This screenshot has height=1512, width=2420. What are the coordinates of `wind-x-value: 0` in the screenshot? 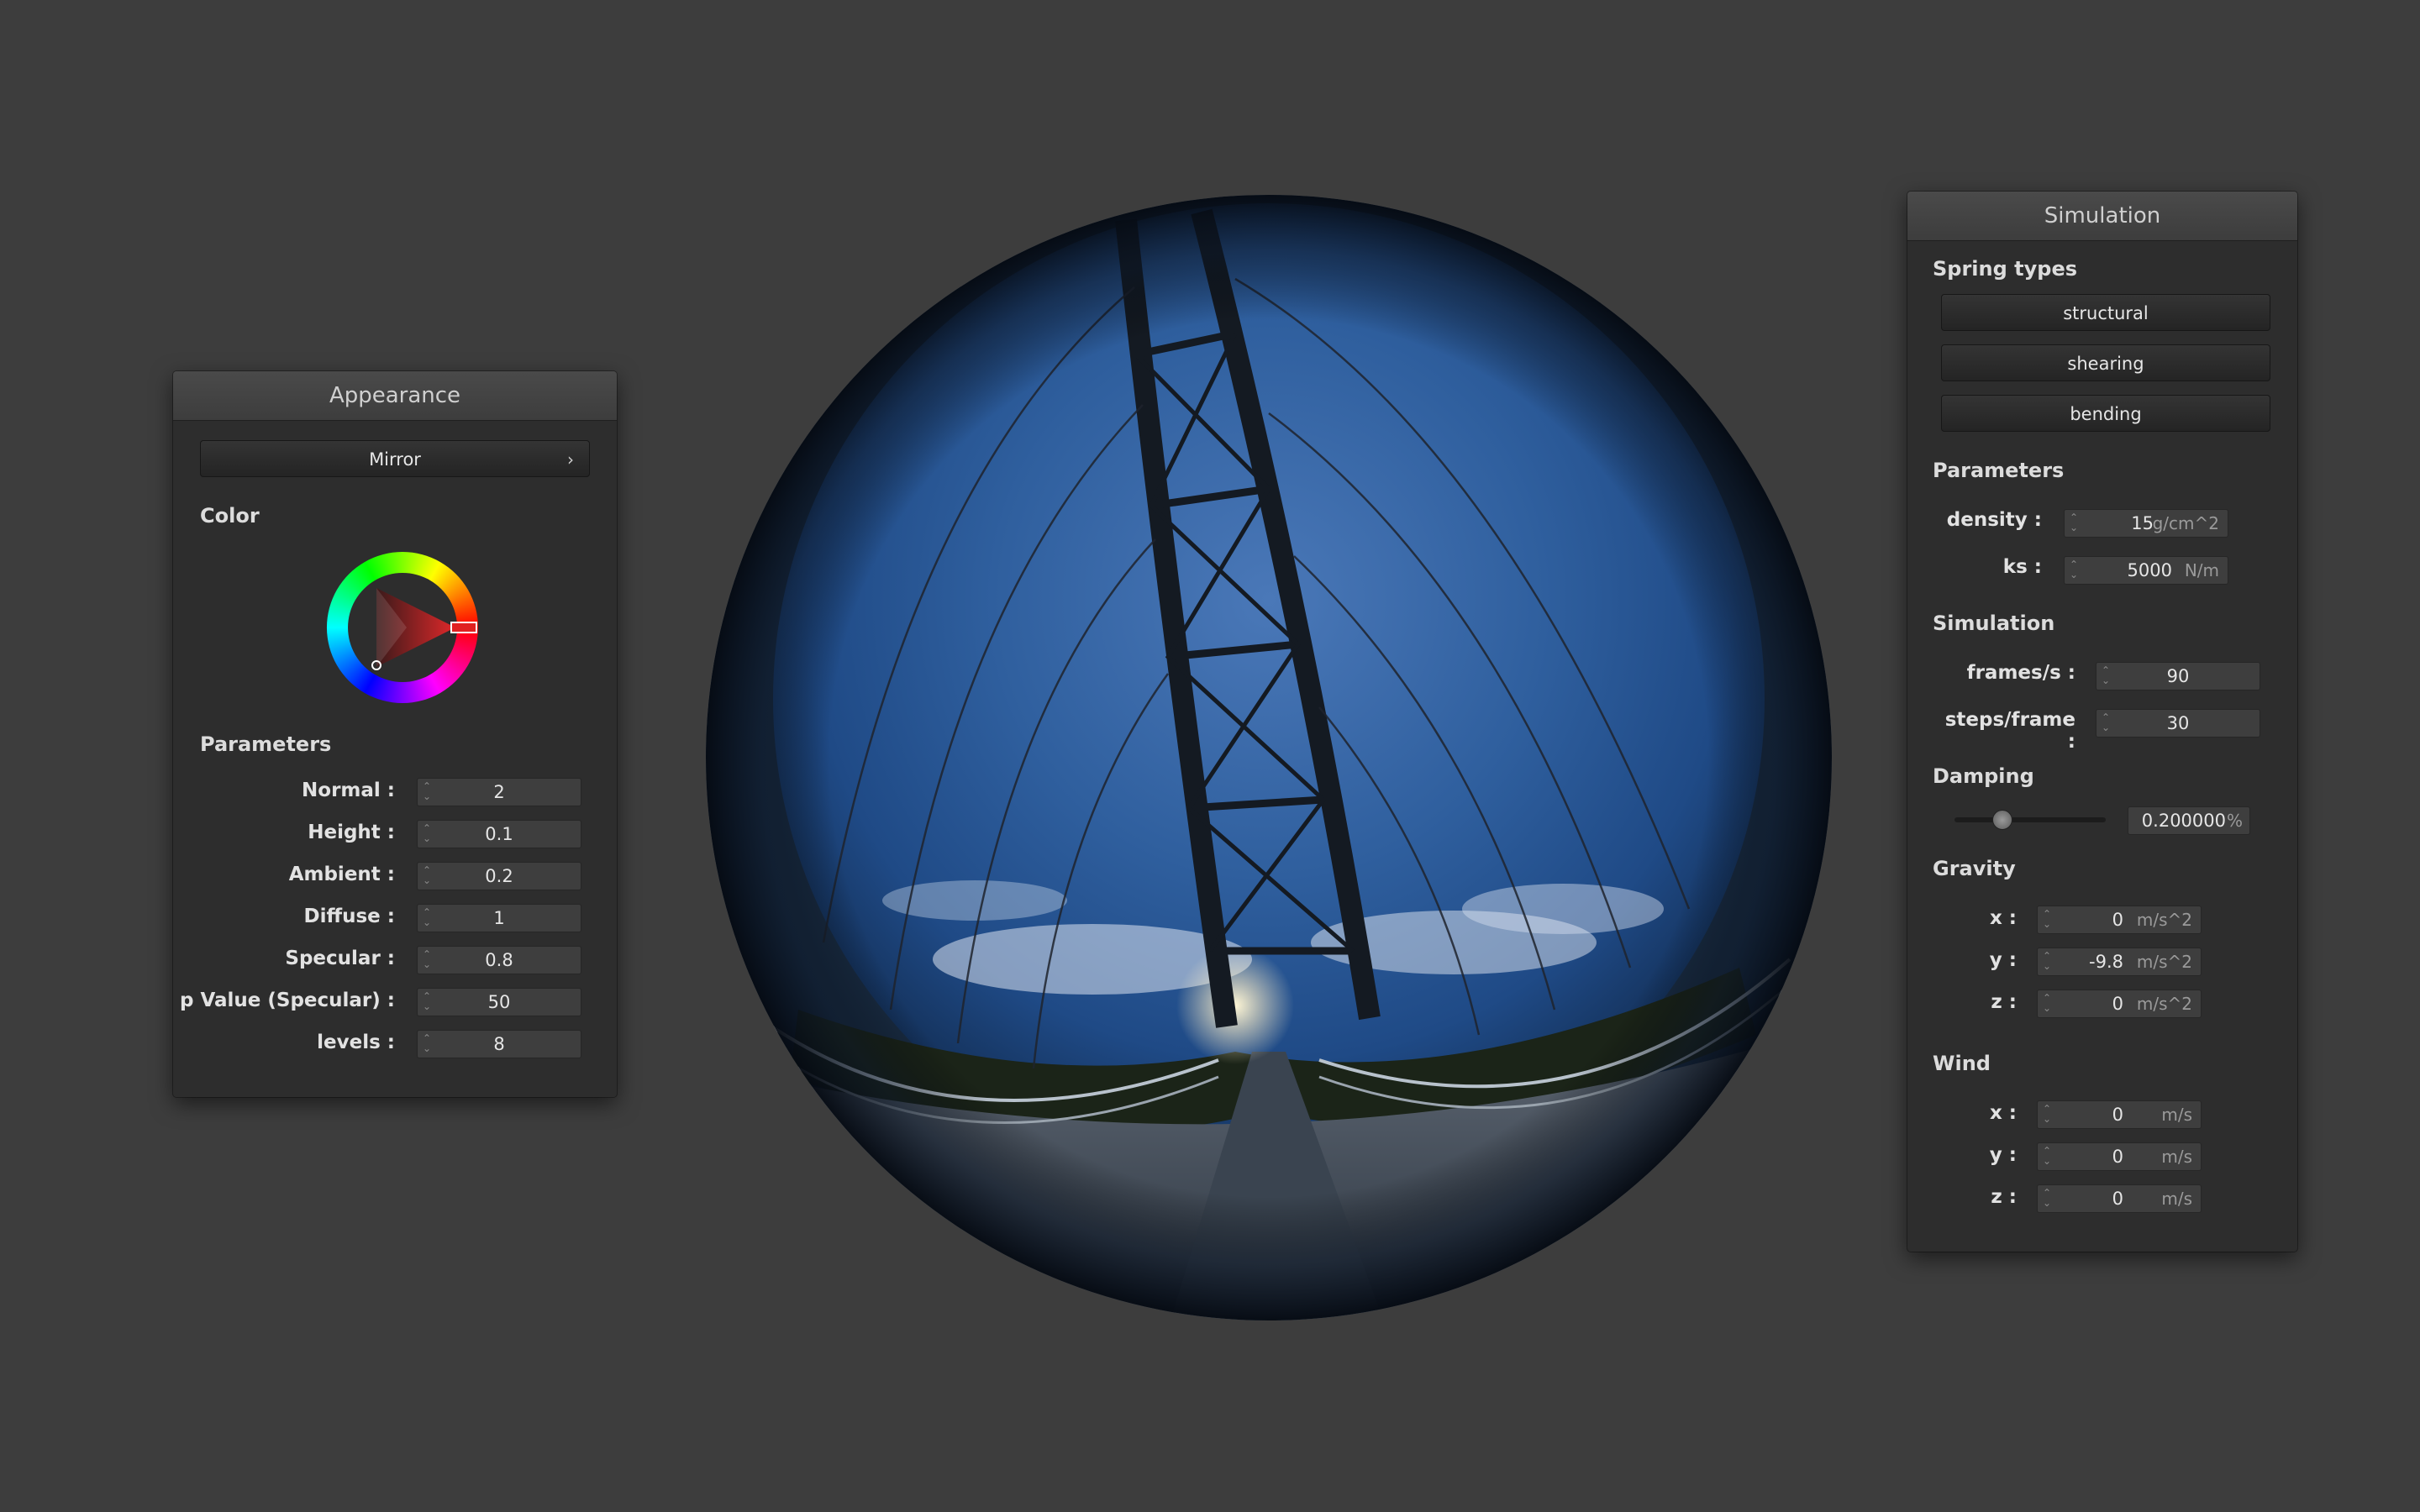 It's located at (2117, 1115).